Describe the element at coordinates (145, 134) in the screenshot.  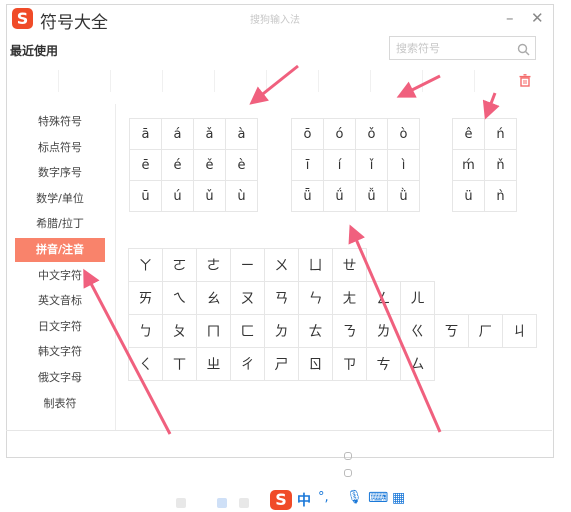
I see `pinyin-symbol-cell: ā` at that location.